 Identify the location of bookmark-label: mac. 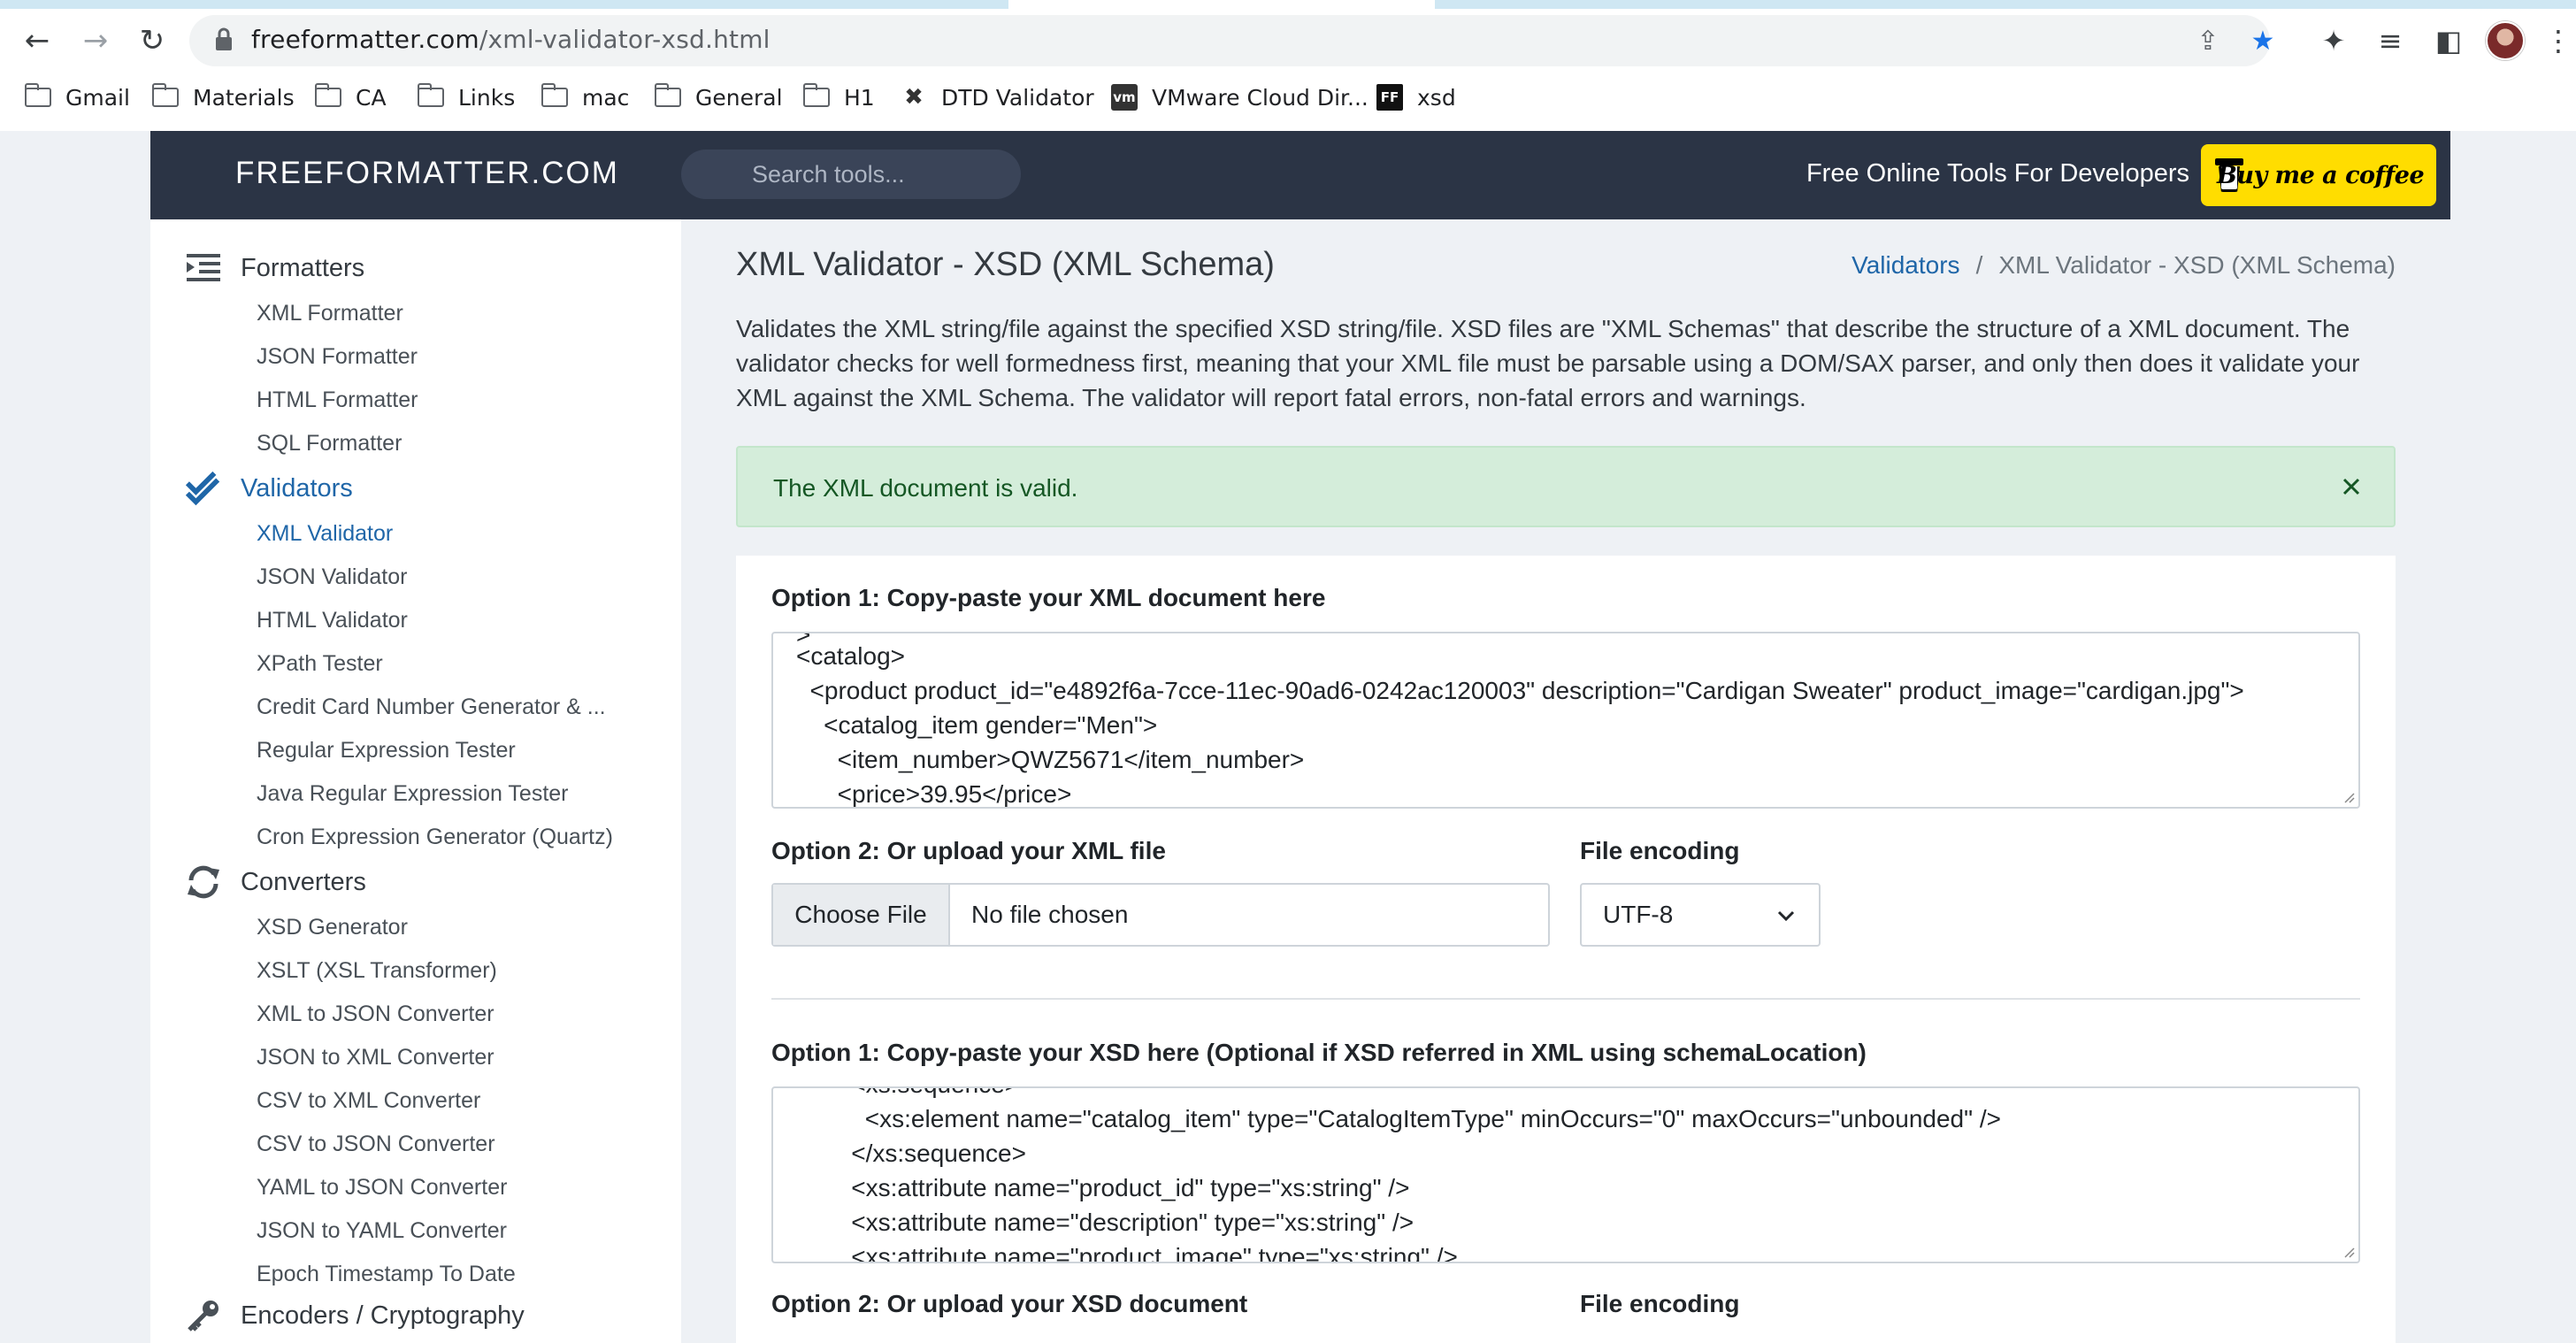
(606, 98).